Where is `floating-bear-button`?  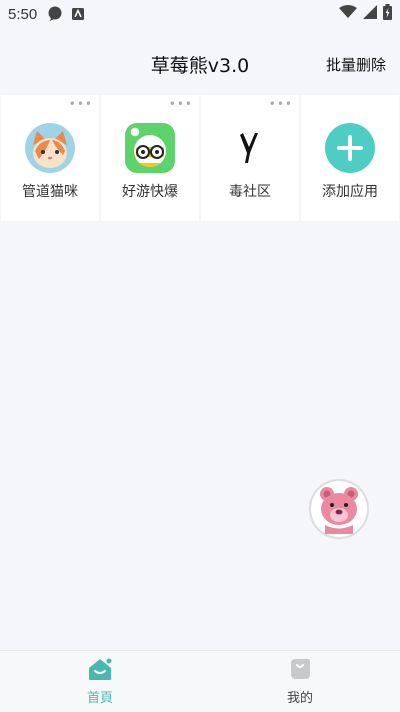 floating-bear-button is located at coordinates (339, 509).